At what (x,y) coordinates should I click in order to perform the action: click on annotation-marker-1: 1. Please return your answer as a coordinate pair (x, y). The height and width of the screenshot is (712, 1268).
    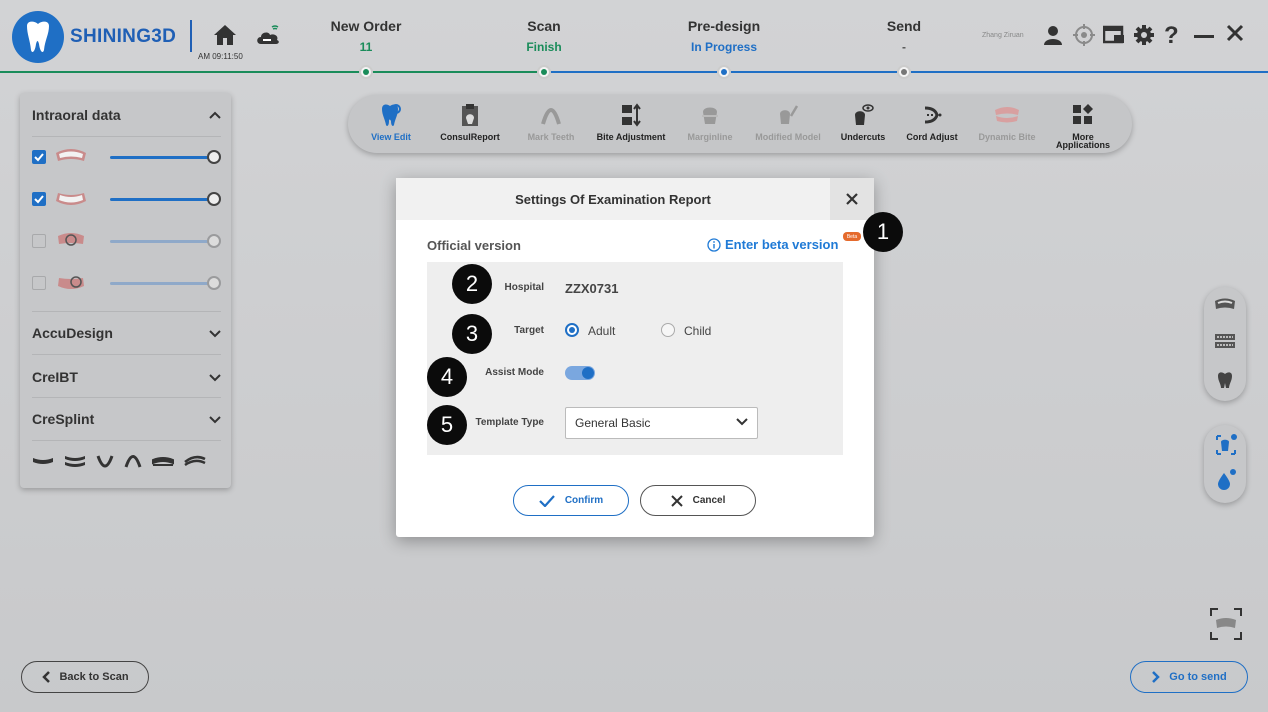
    Looking at the image, I should click on (883, 232).